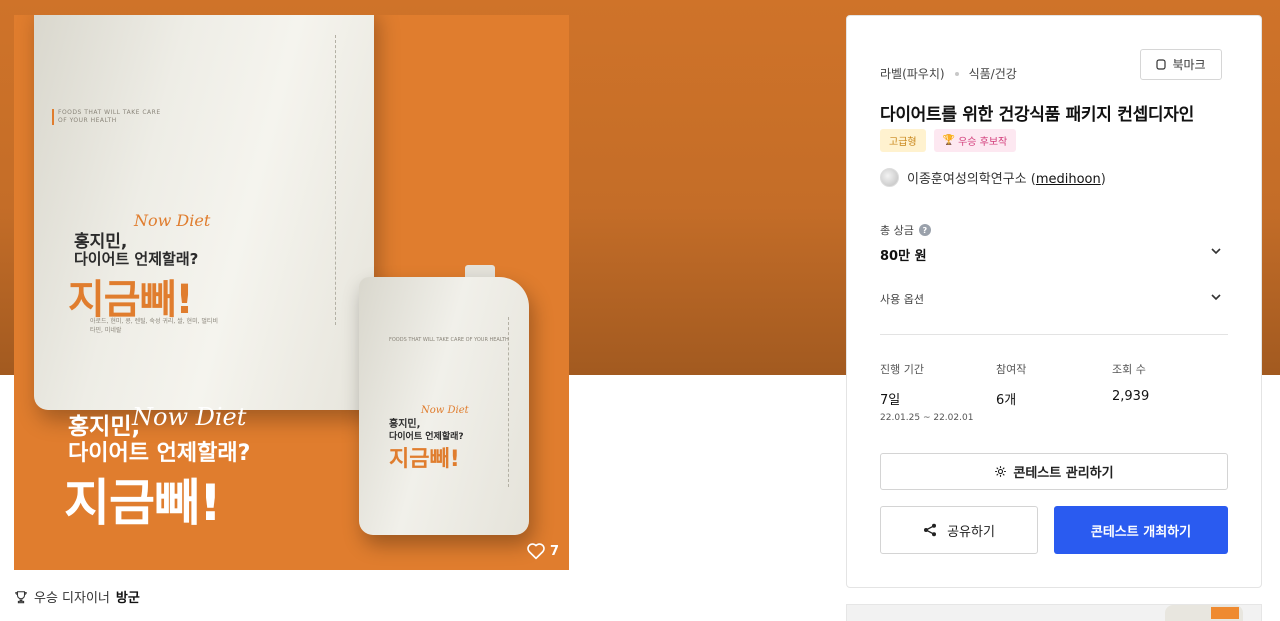 Image resolution: width=1280 pixels, height=621 pixels. Describe the element at coordinates (172, 220) in the screenshot. I see `pouch-copy-script: Now Diet` at that location.